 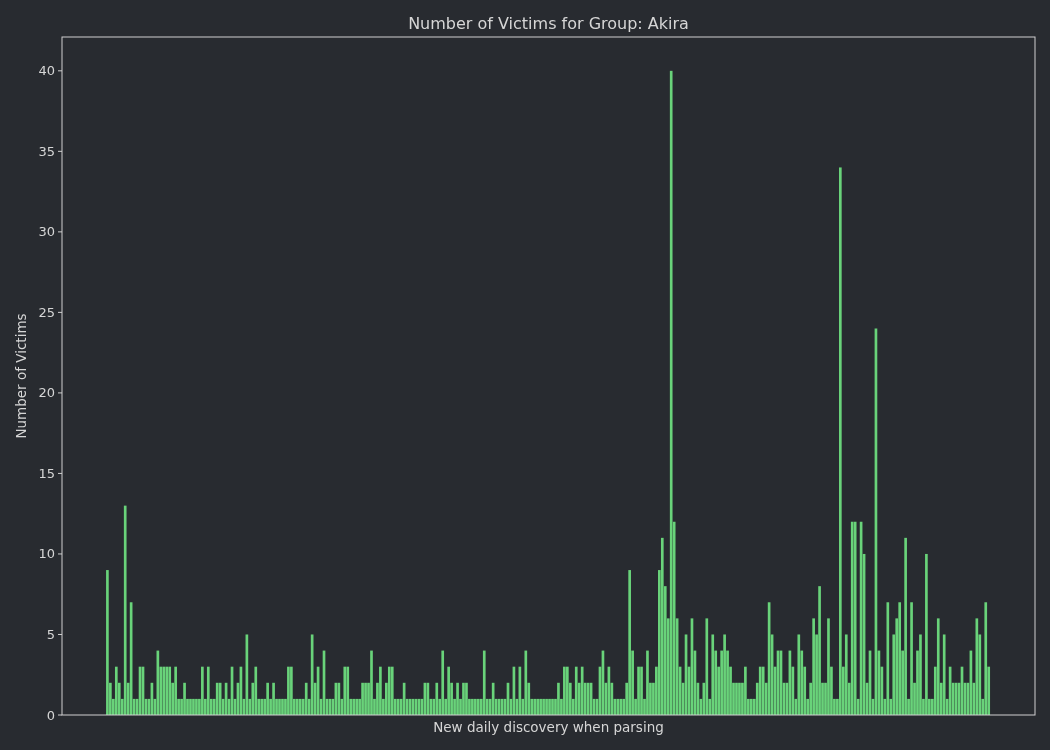 I want to click on x-axis-label: New daily discovery when parsing, so click(x=548, y=727).